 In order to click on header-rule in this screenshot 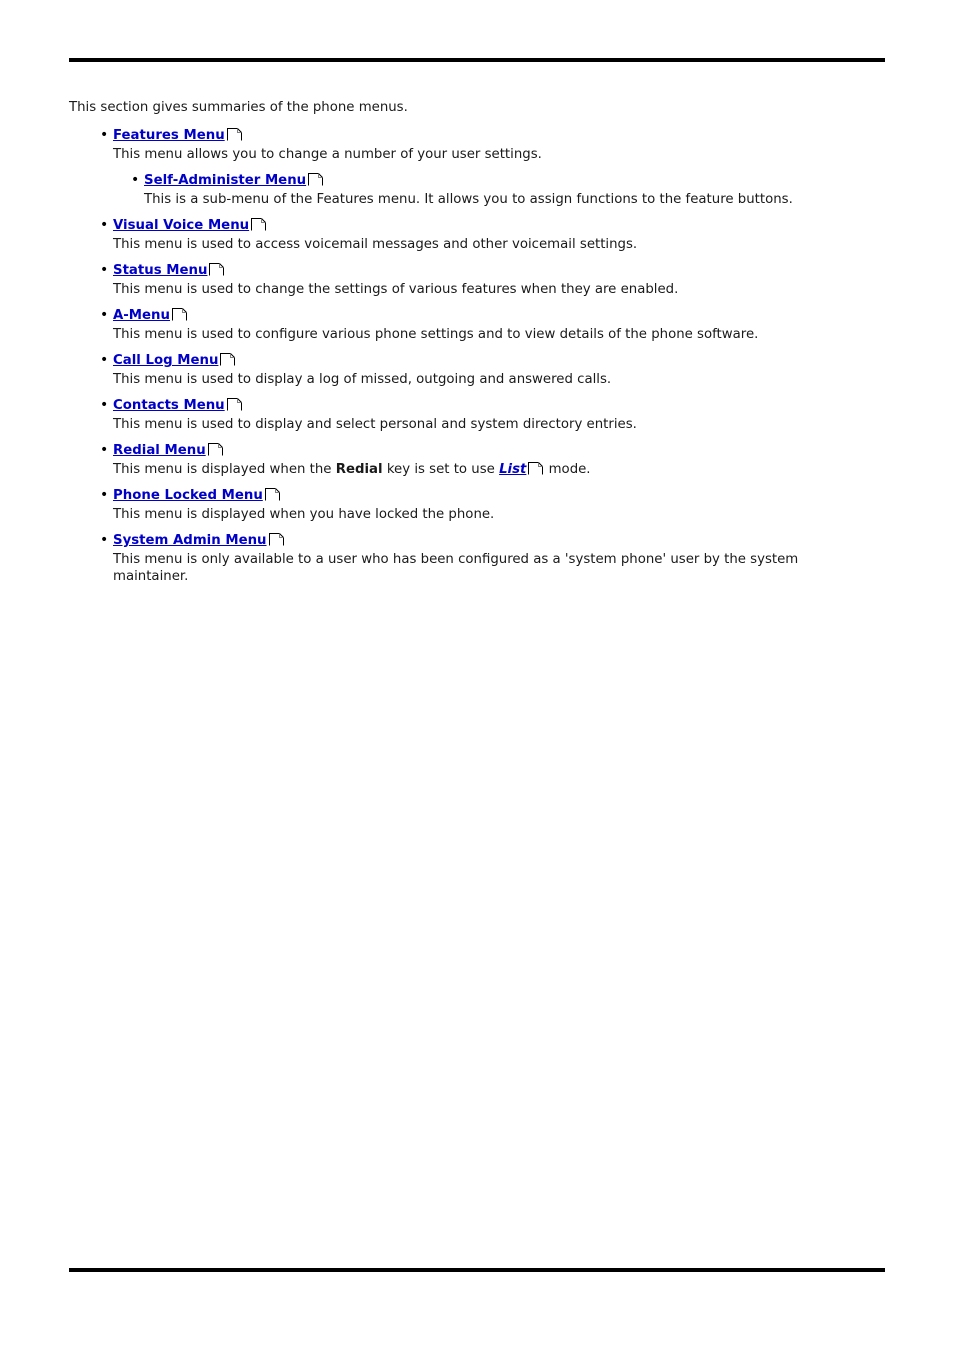, I will do `click(477, 60)`.